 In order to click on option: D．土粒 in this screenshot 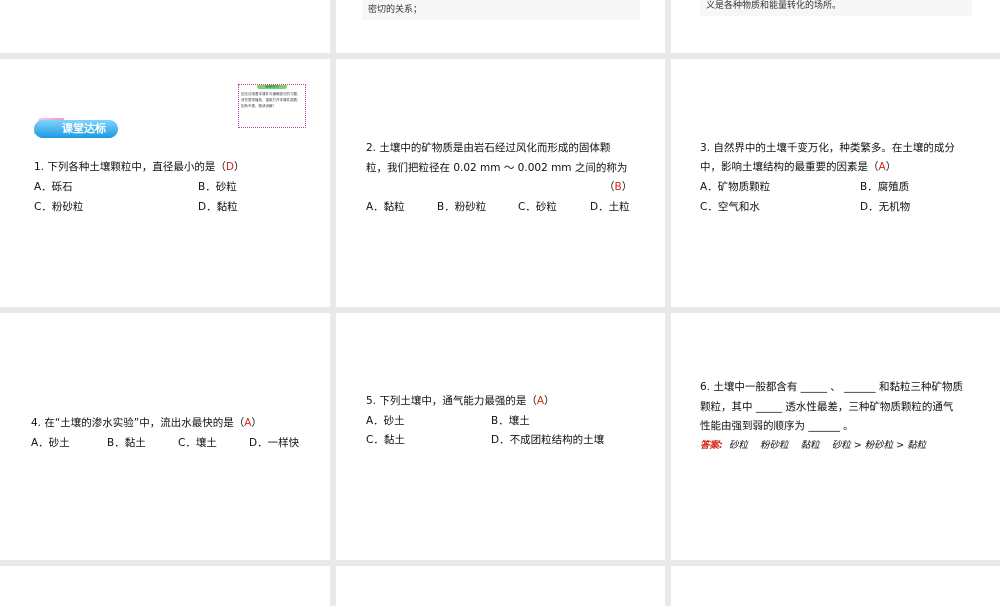, I will do `click(610, 207)`.